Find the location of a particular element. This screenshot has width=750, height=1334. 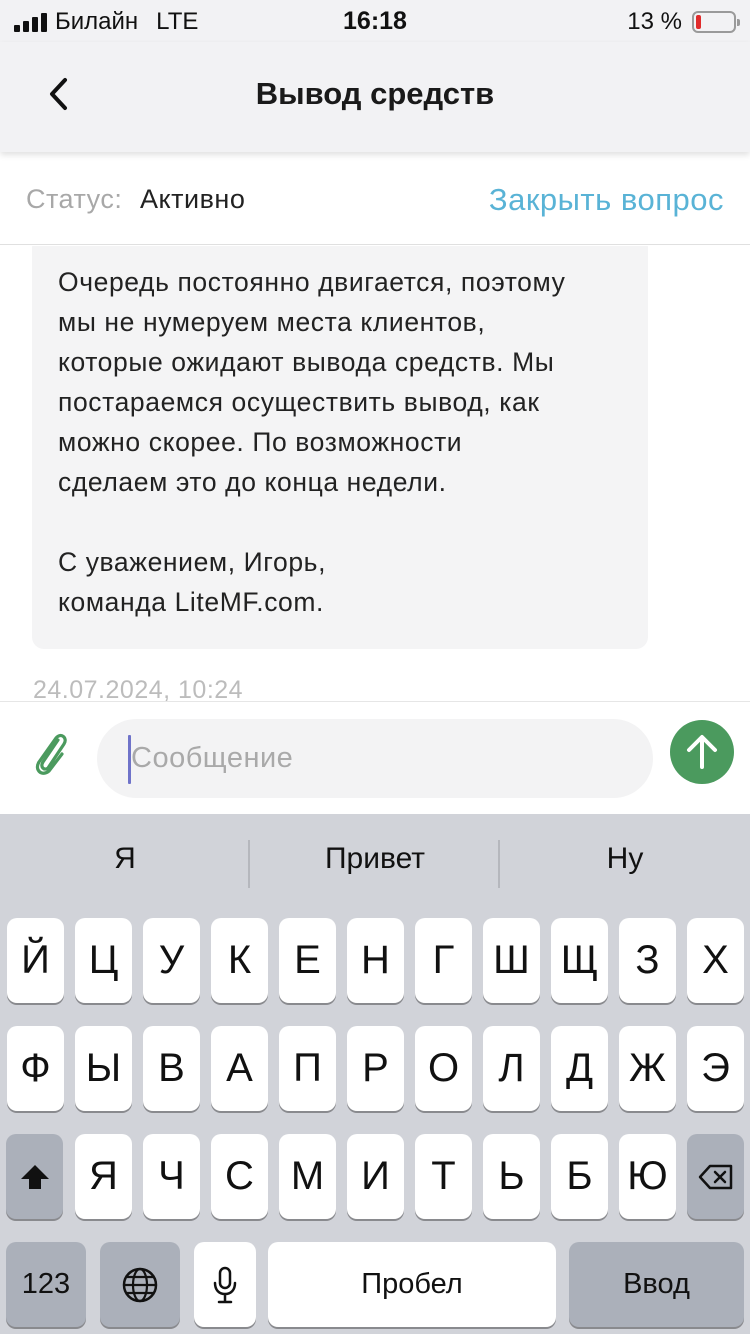

letter-key: П is located at coordinates (307, 1068).